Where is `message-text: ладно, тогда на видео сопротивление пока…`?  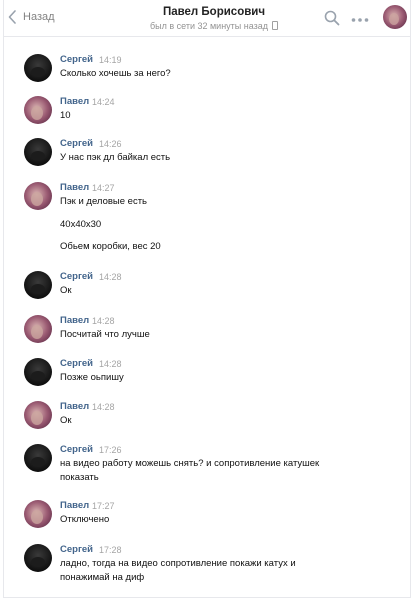
message-text: ладно, тогда на видео сопротивление пока… is located at coordinates (178, 563).